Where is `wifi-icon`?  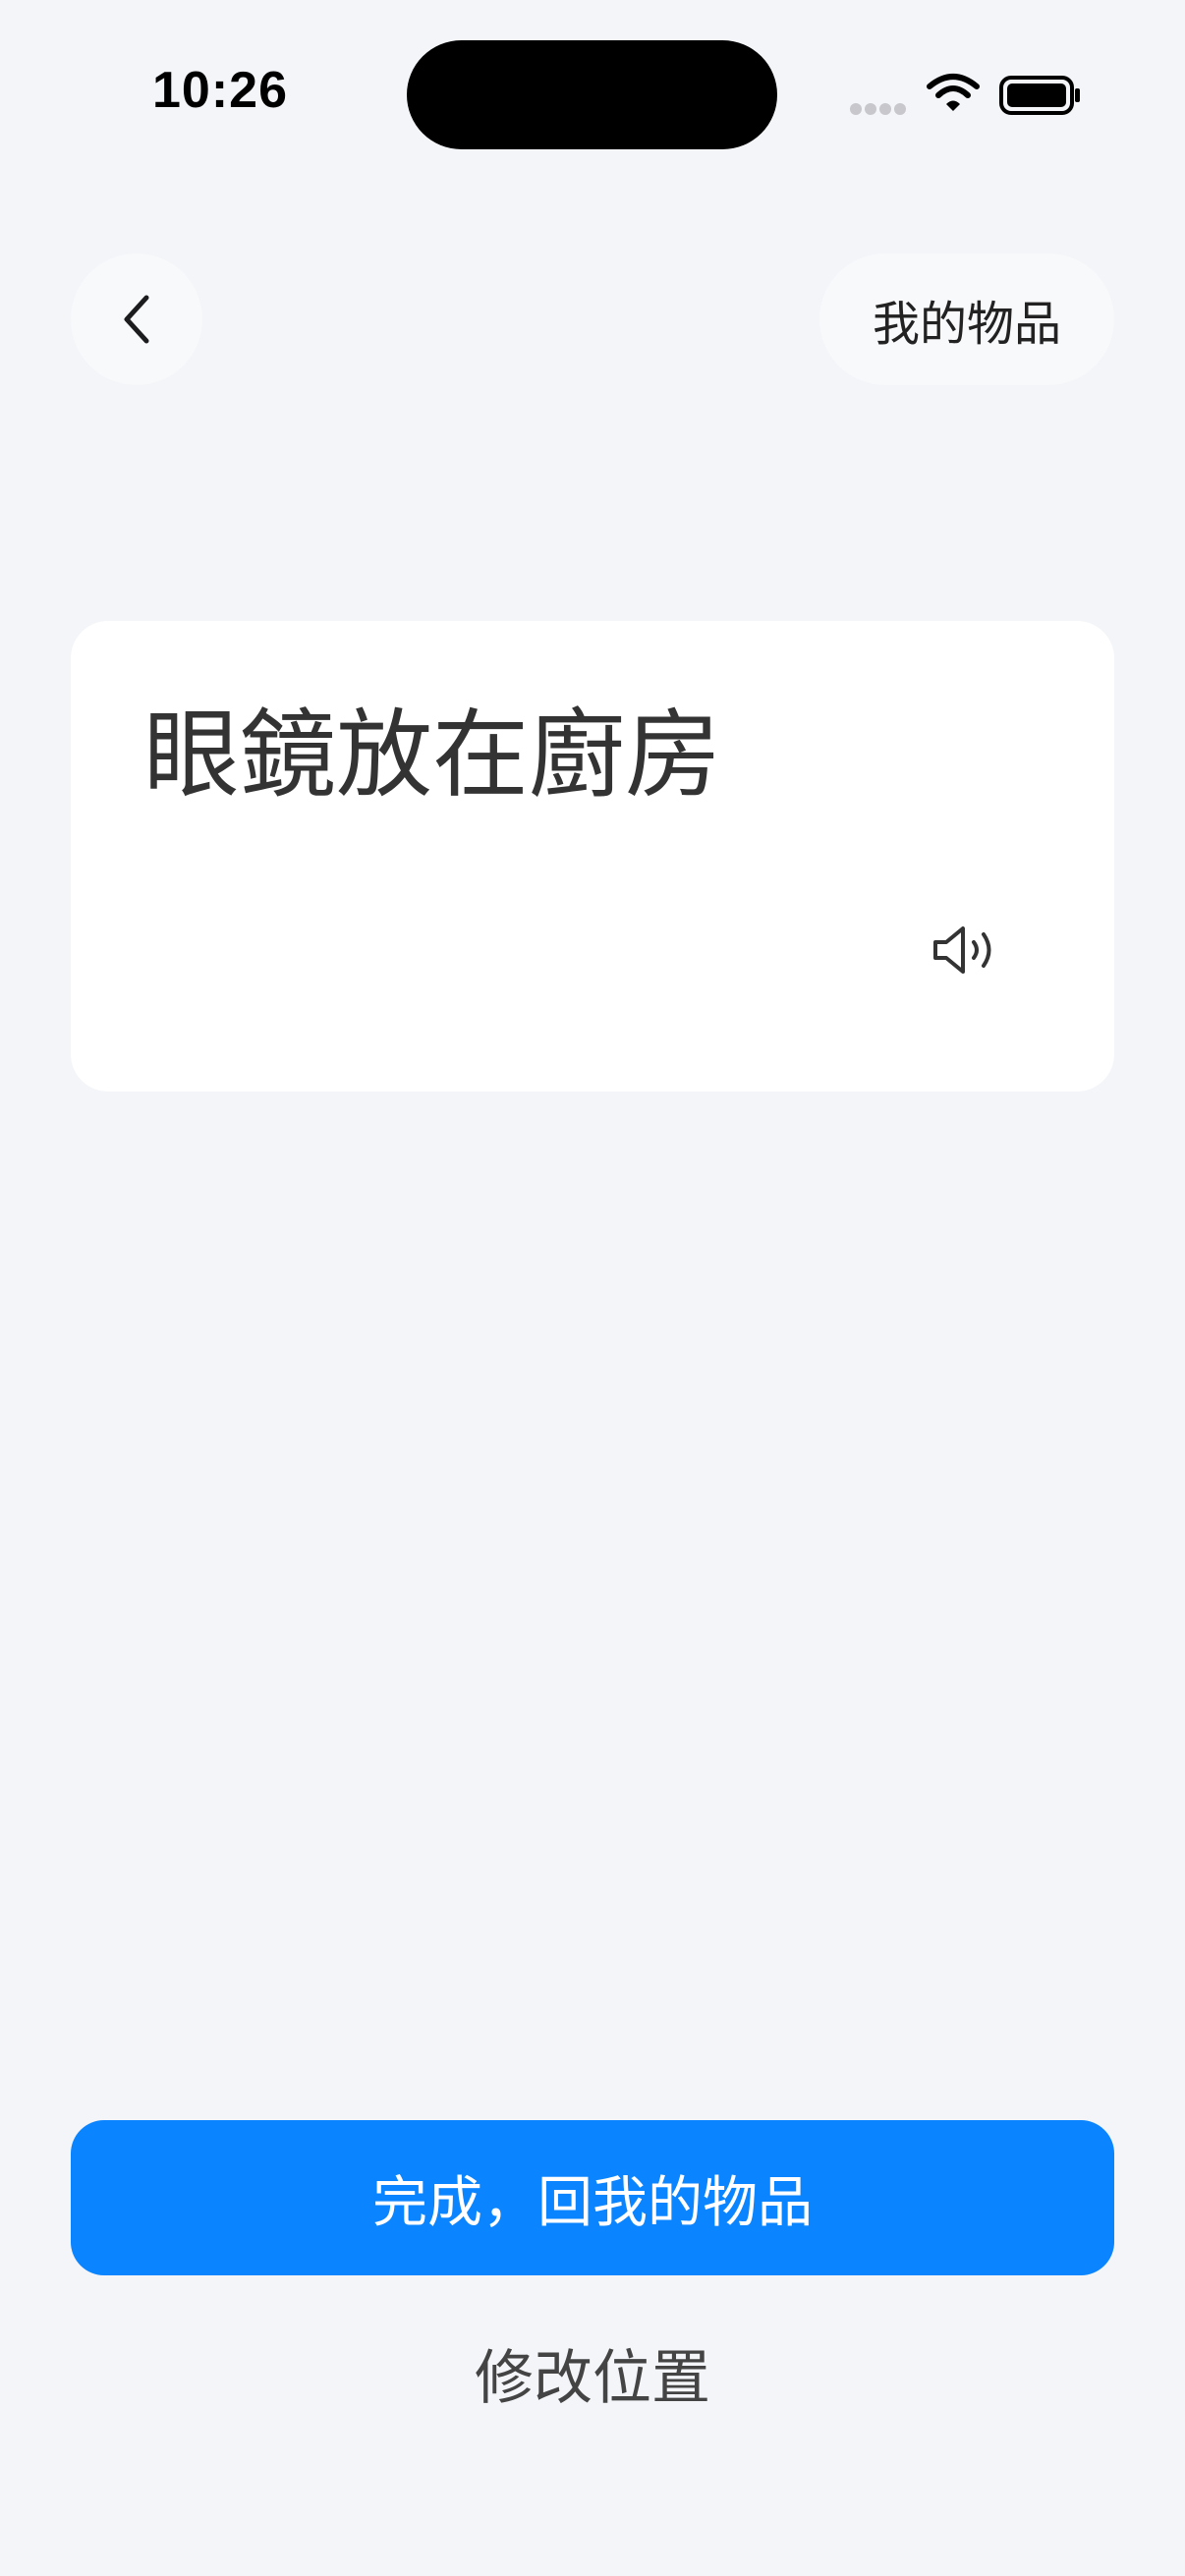
wifi-icon is located at coordinates (954, 92).